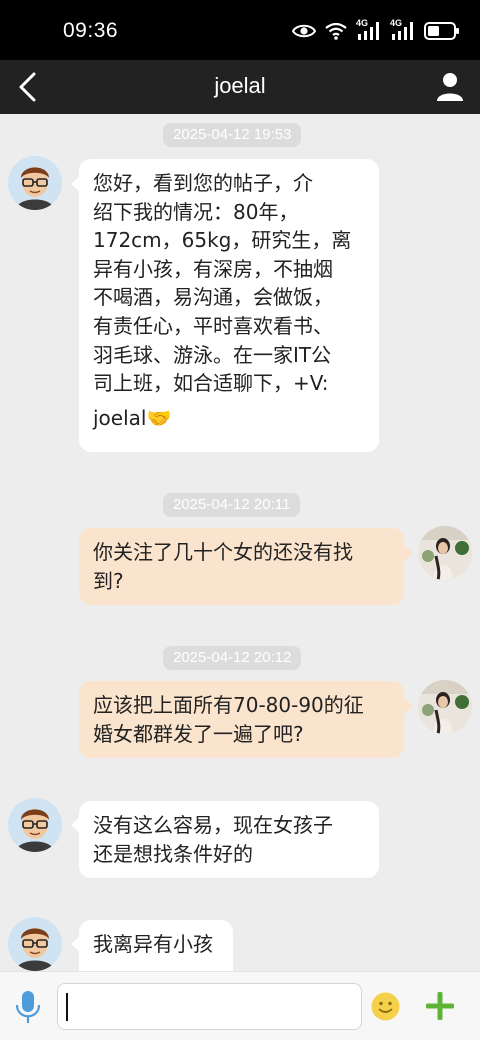 This screenshot has width=480, height=1040. What do you see at coordinates (304, 31) in the screenshot?
I see `eye-icon` at bounding box center [304, 31].